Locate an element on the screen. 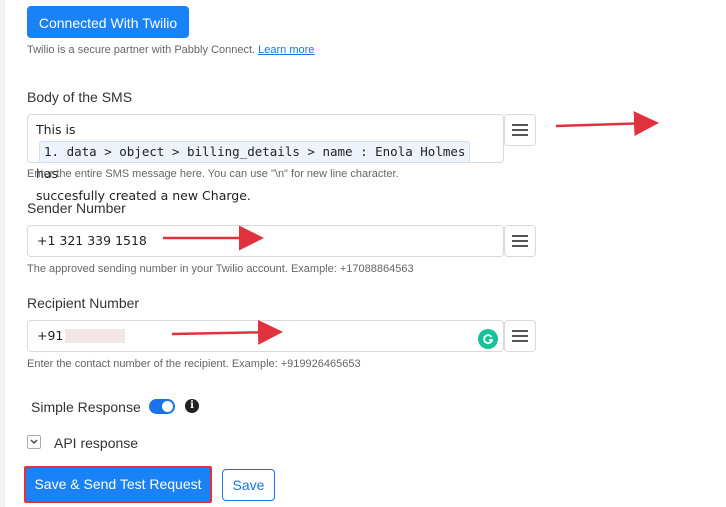 The height and width of the screenshot is (507, 726). body-sms-label: Body of the SMS is located at coordinates (80, 97).